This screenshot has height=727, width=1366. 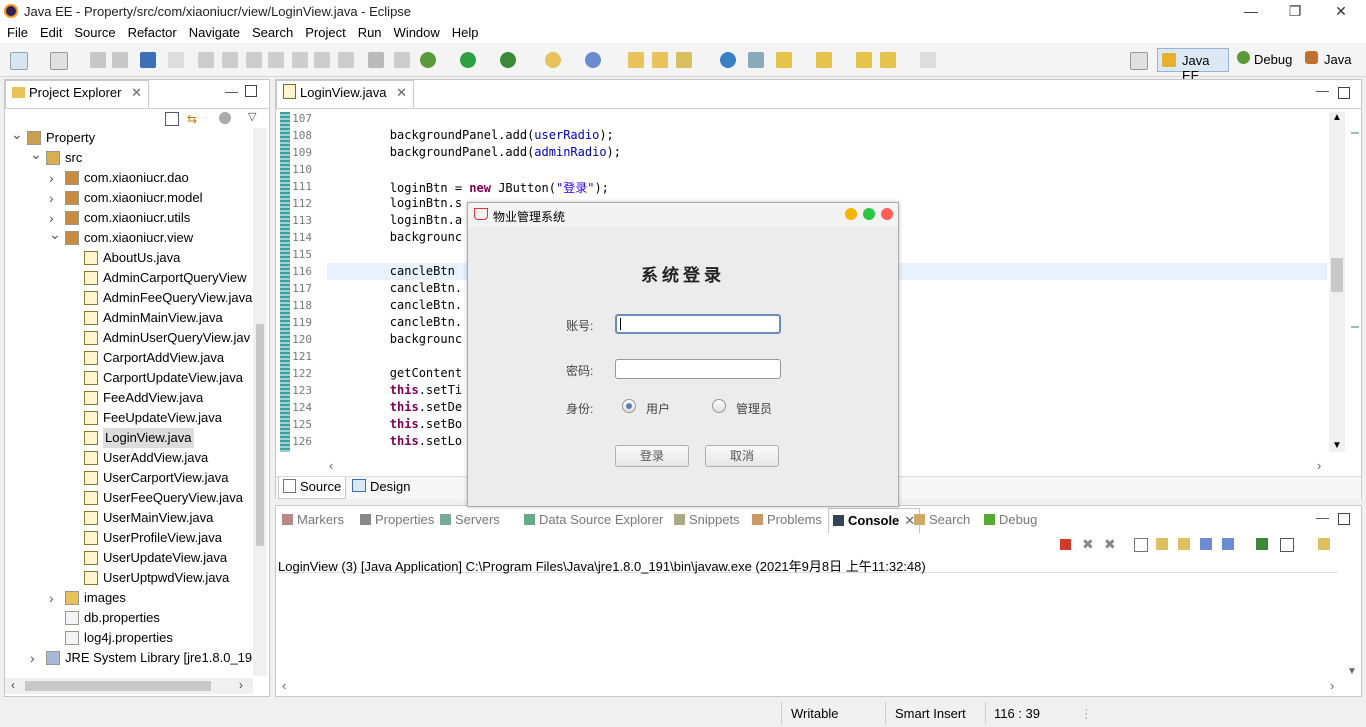 I want to click on annotation-icon, so click(x=756, y=60).